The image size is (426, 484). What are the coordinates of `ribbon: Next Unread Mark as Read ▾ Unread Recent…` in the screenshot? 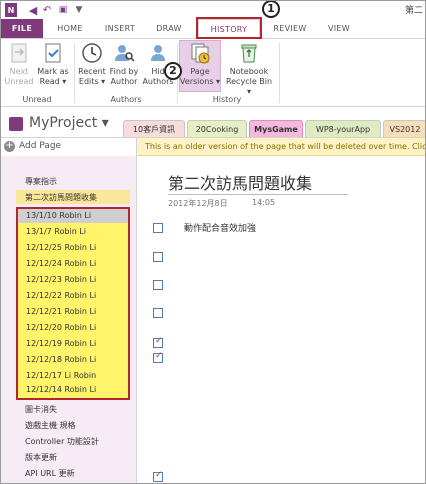 It's located at (213, 73).